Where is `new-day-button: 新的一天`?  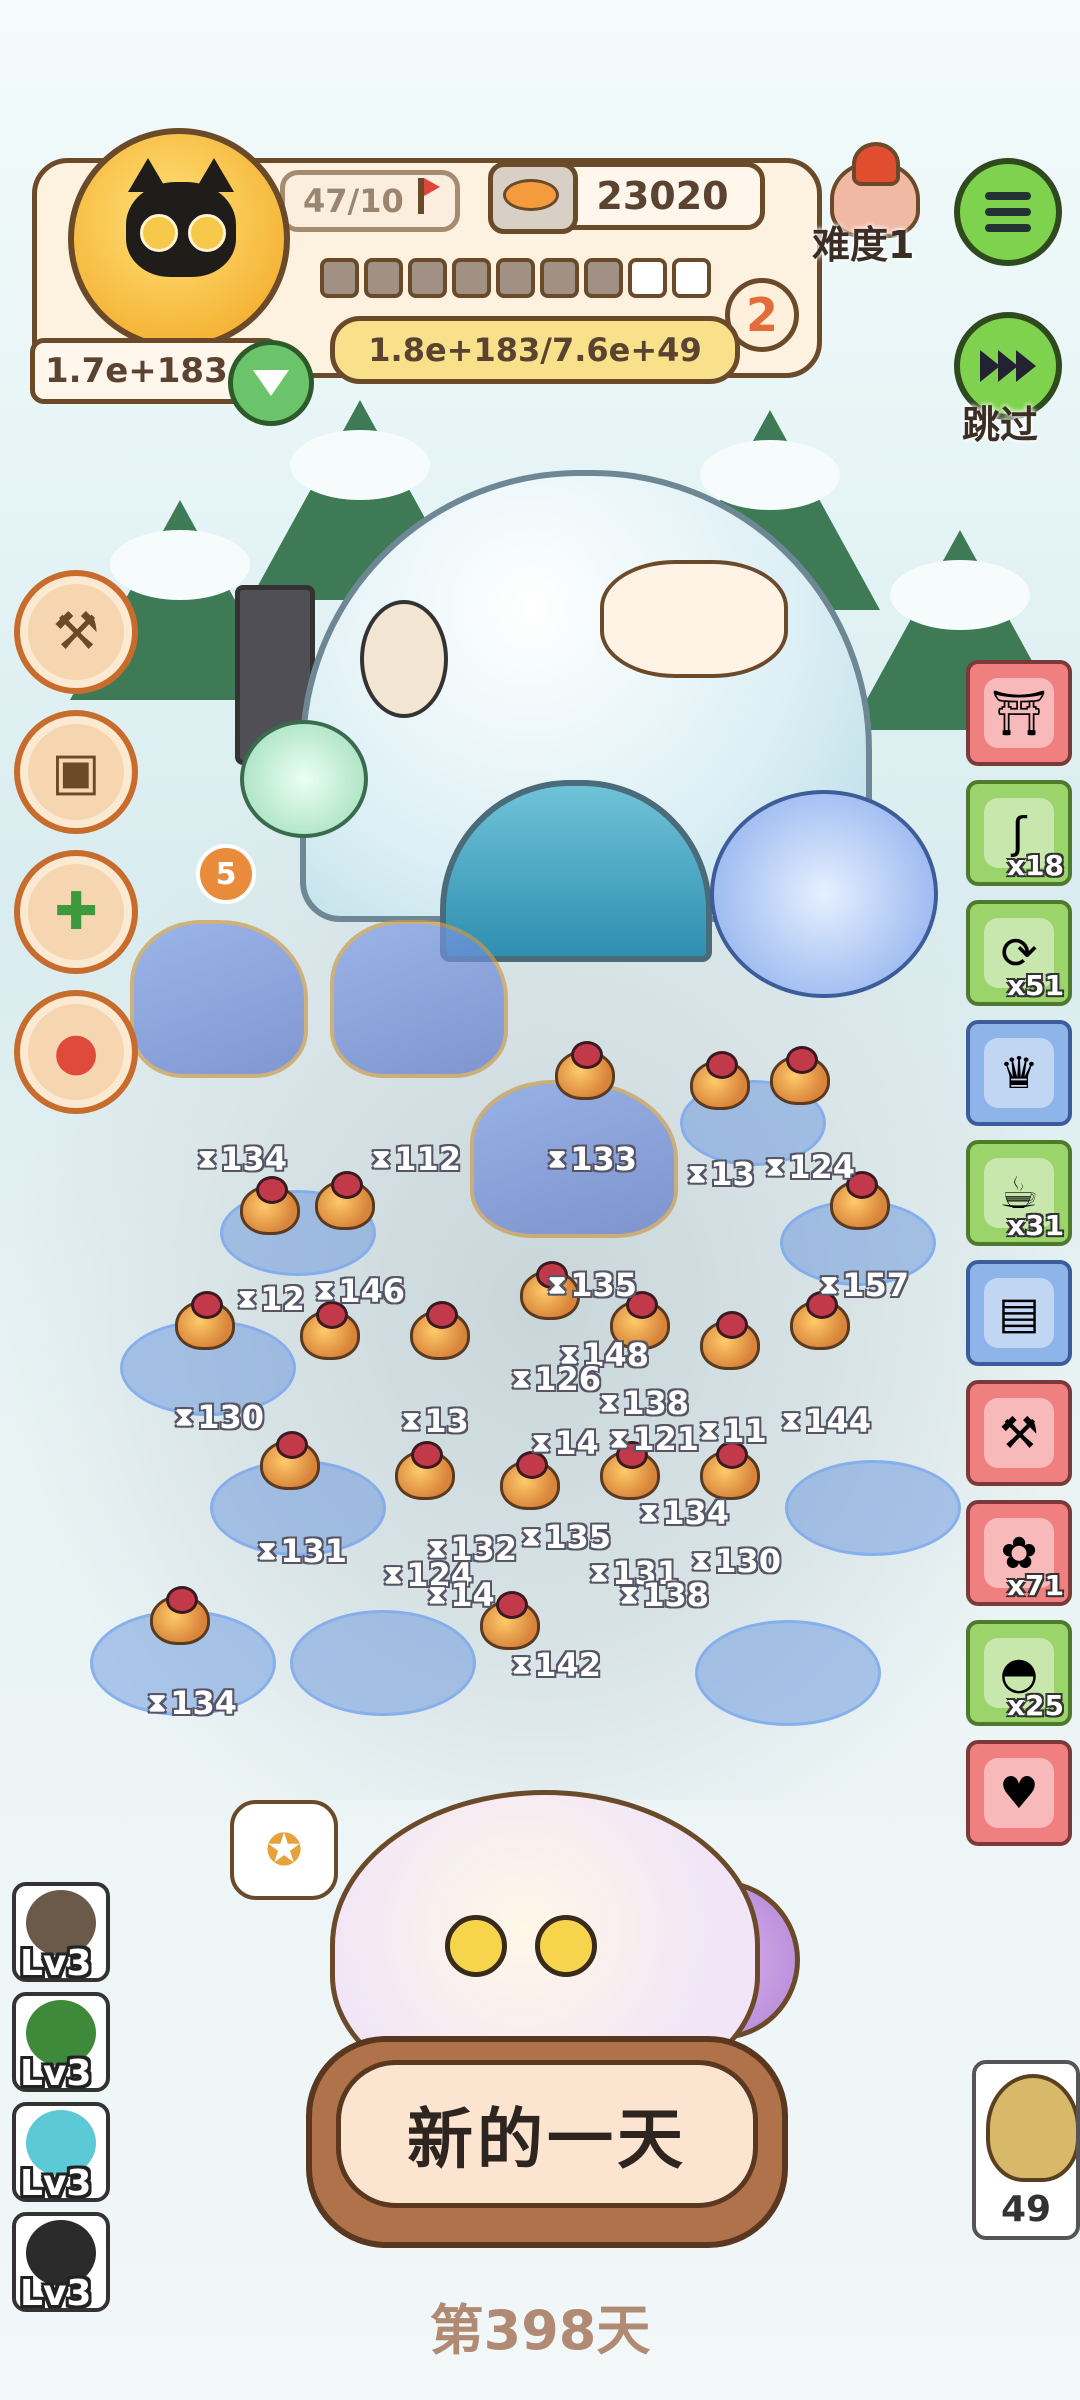 new-day-button: 新的一天 is located at coordinates (547, 2142).